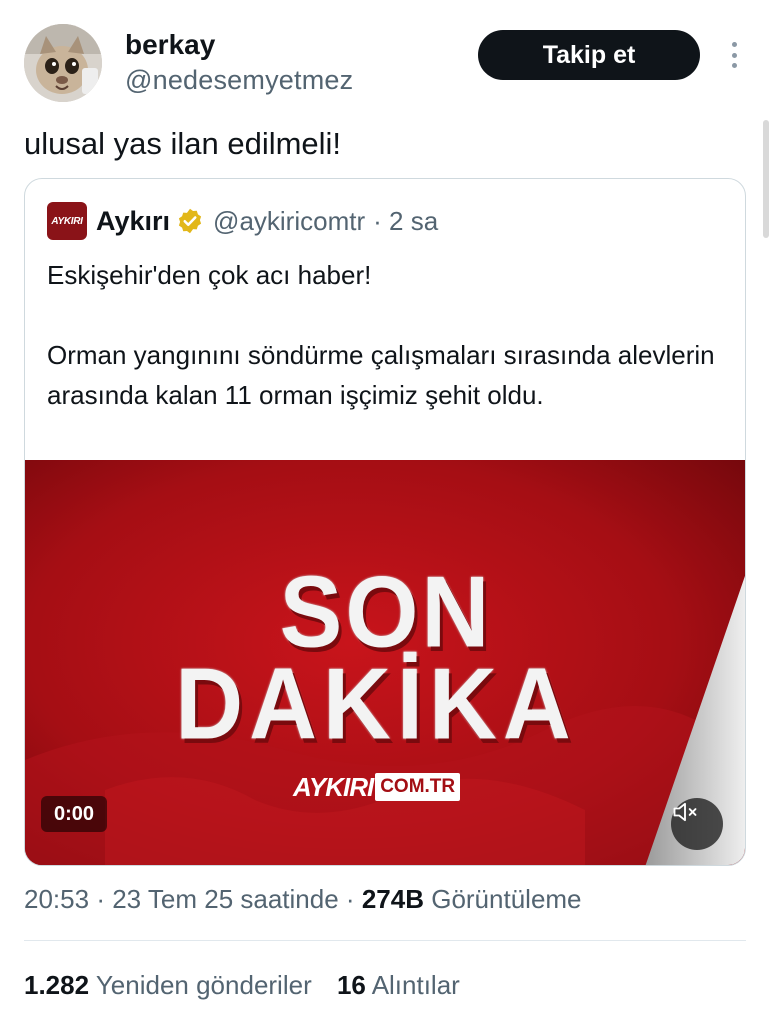 The image size is (769, 1024). I want to click on quoted-handle: @aykiricomtr, so click(289, 221).